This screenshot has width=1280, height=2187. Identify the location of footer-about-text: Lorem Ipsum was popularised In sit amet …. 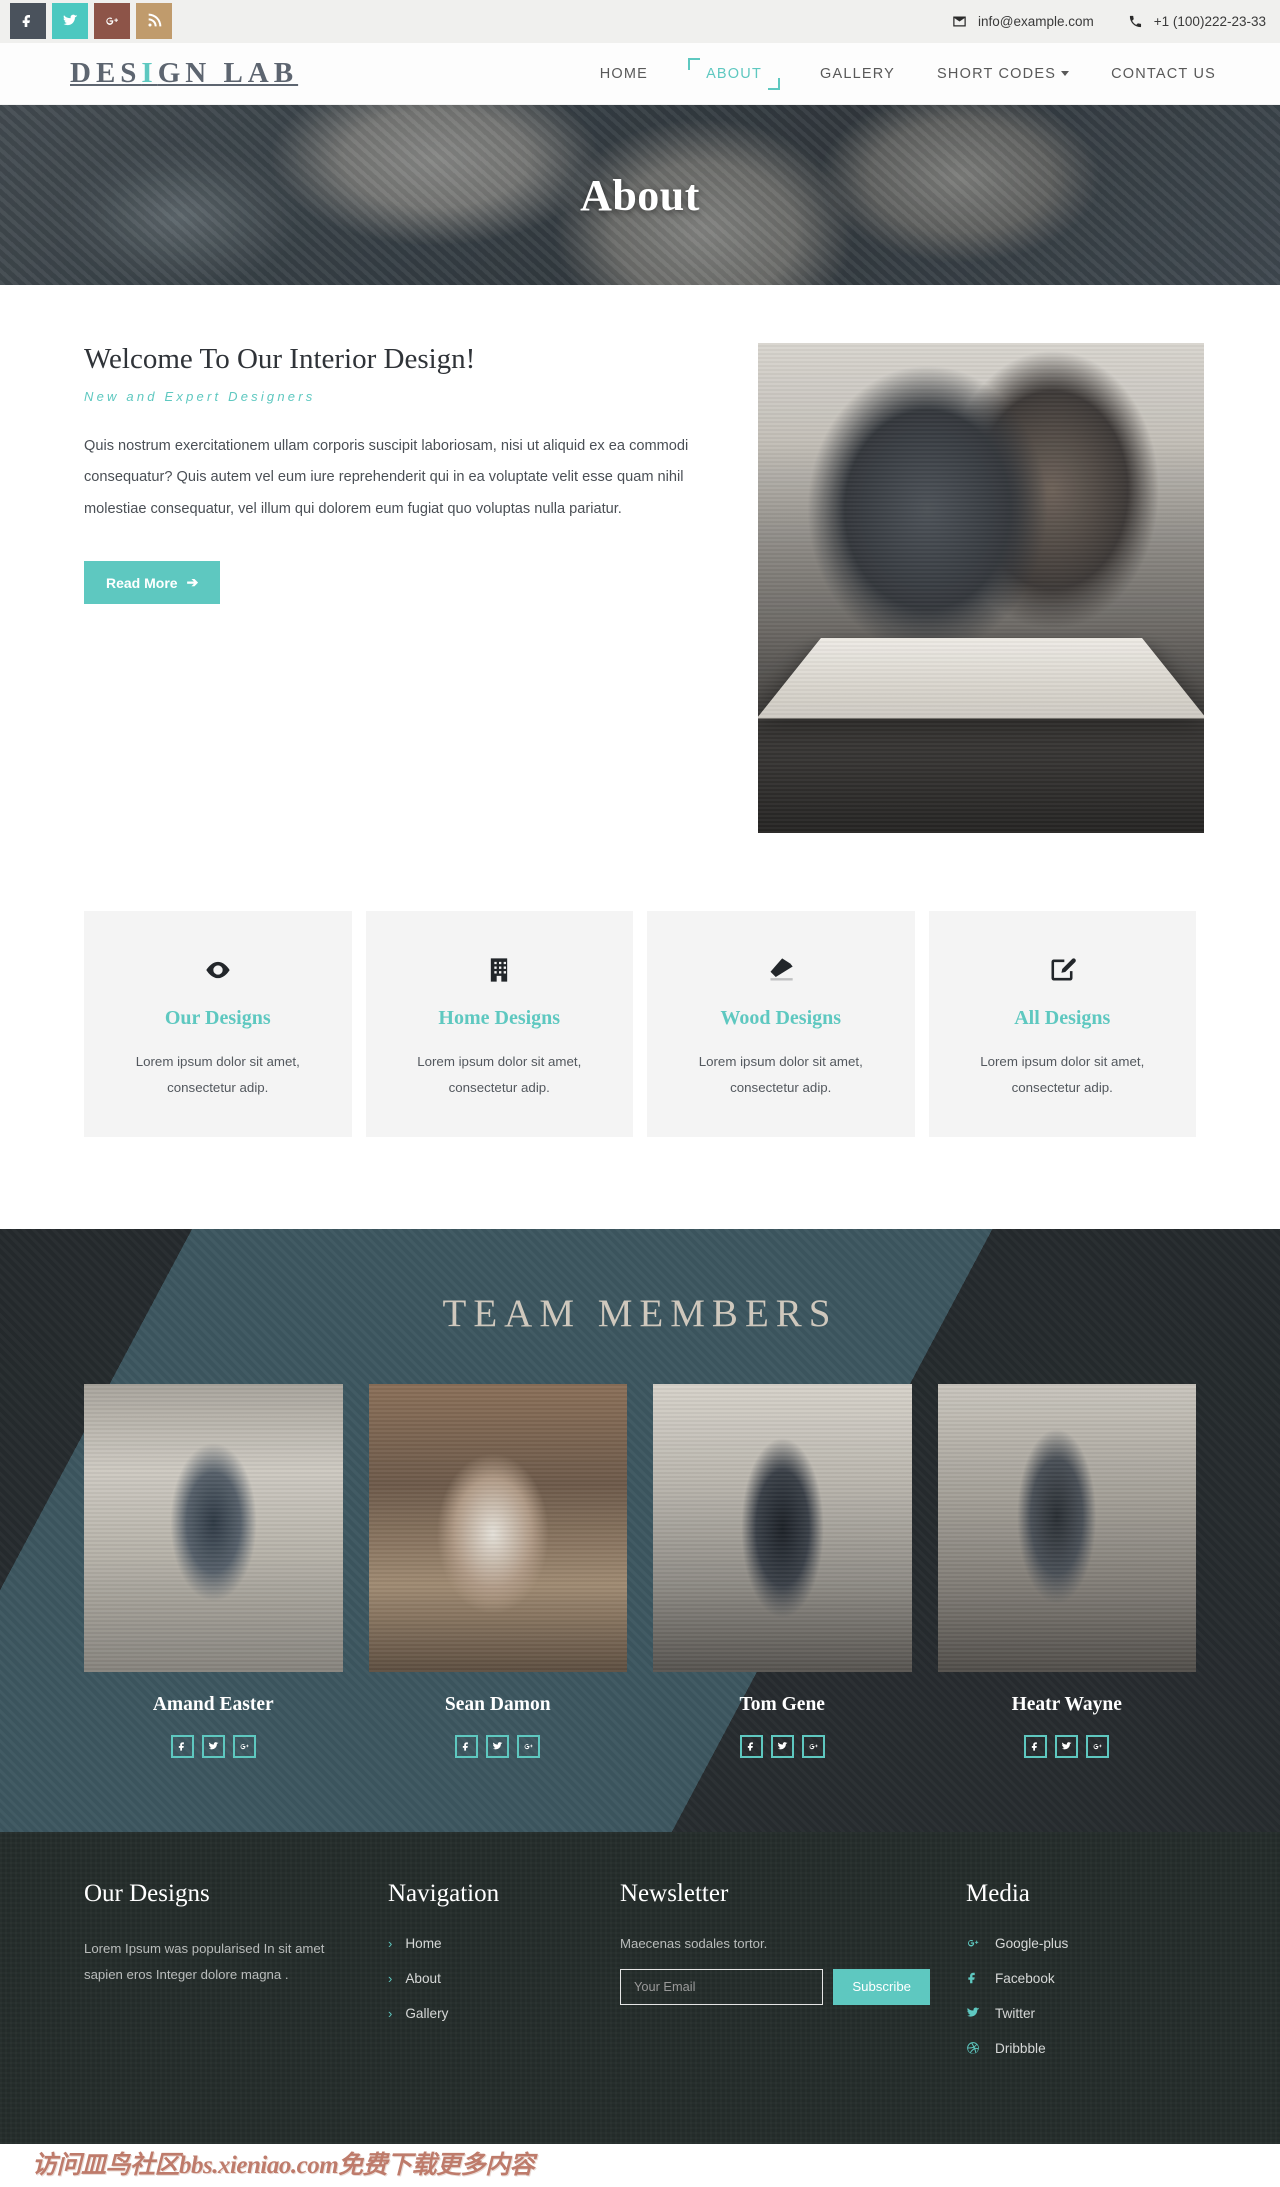
(204, 1961).